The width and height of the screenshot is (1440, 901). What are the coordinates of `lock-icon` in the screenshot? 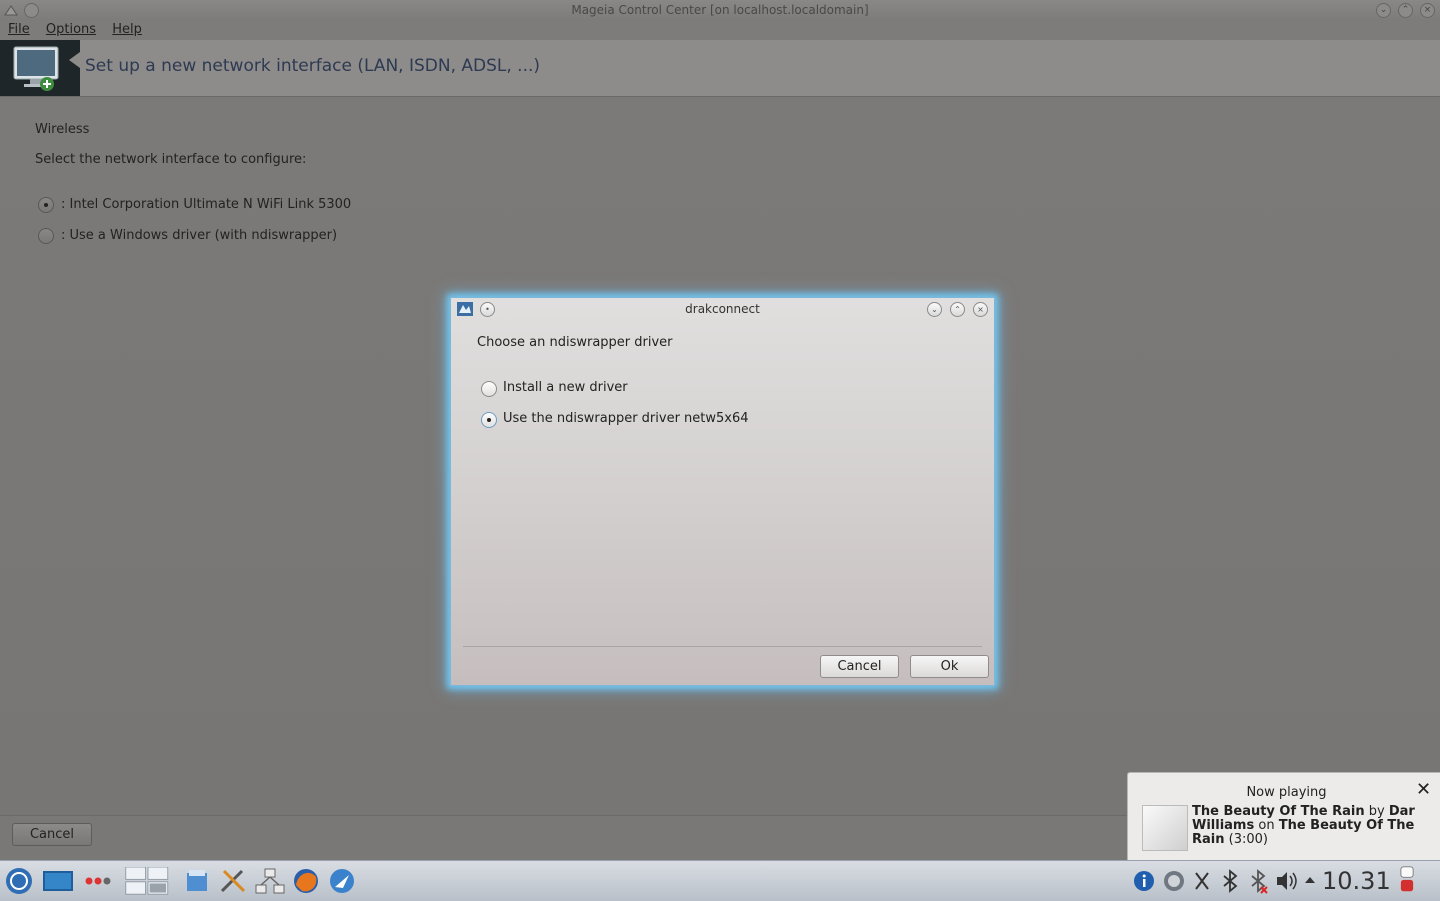 It's located at (1407, 879).